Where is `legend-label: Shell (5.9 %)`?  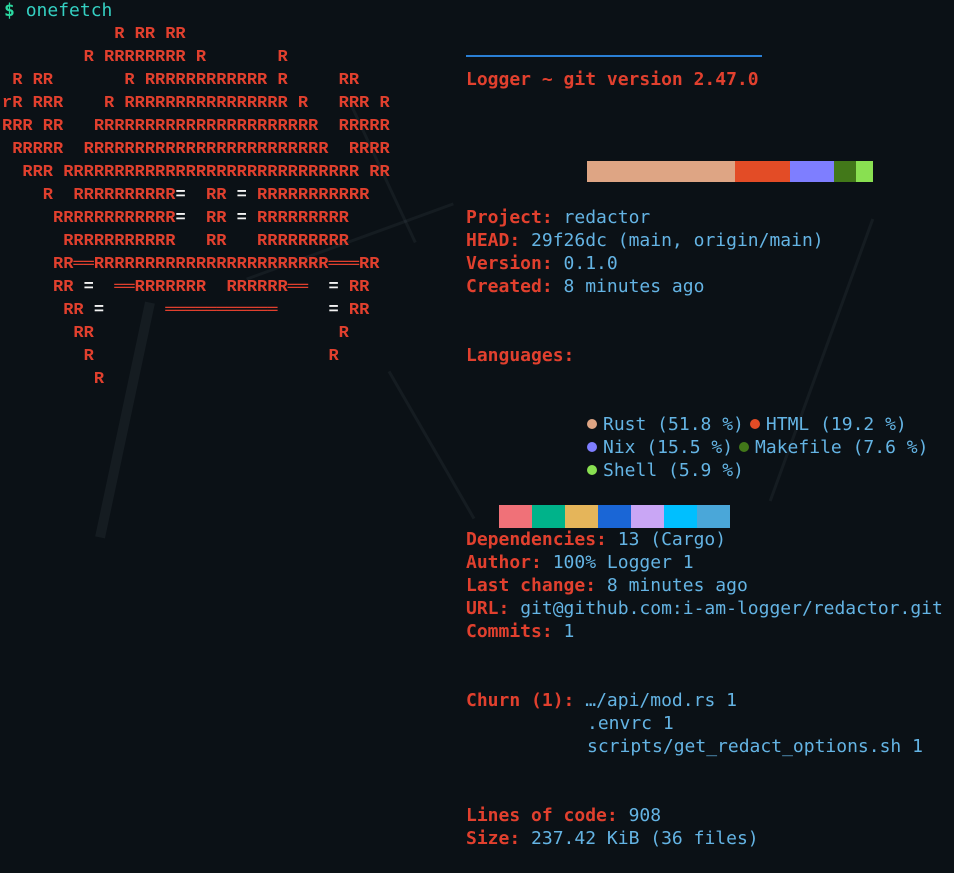
legend-label: Shell (5.9 %) is located at coordinates (673, 470).